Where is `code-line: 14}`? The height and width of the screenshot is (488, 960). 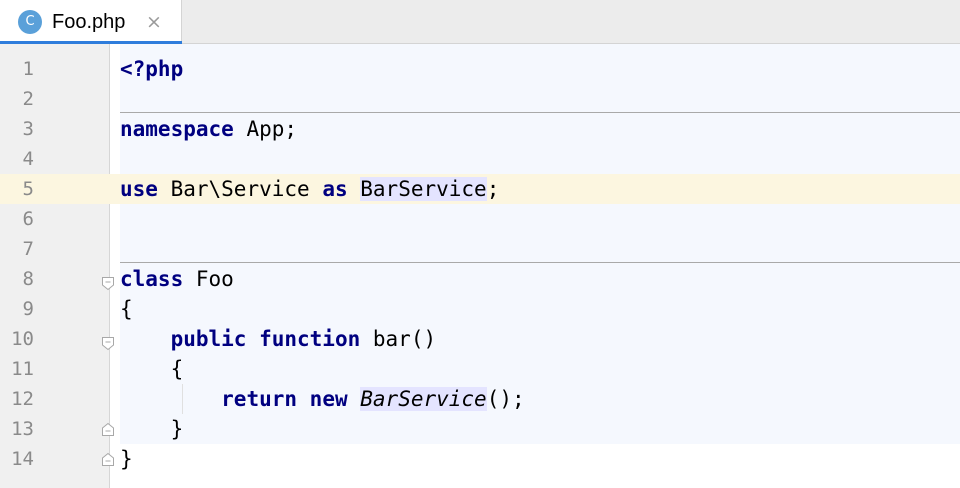 code-line: 14} is located at coordinates (480, 459).